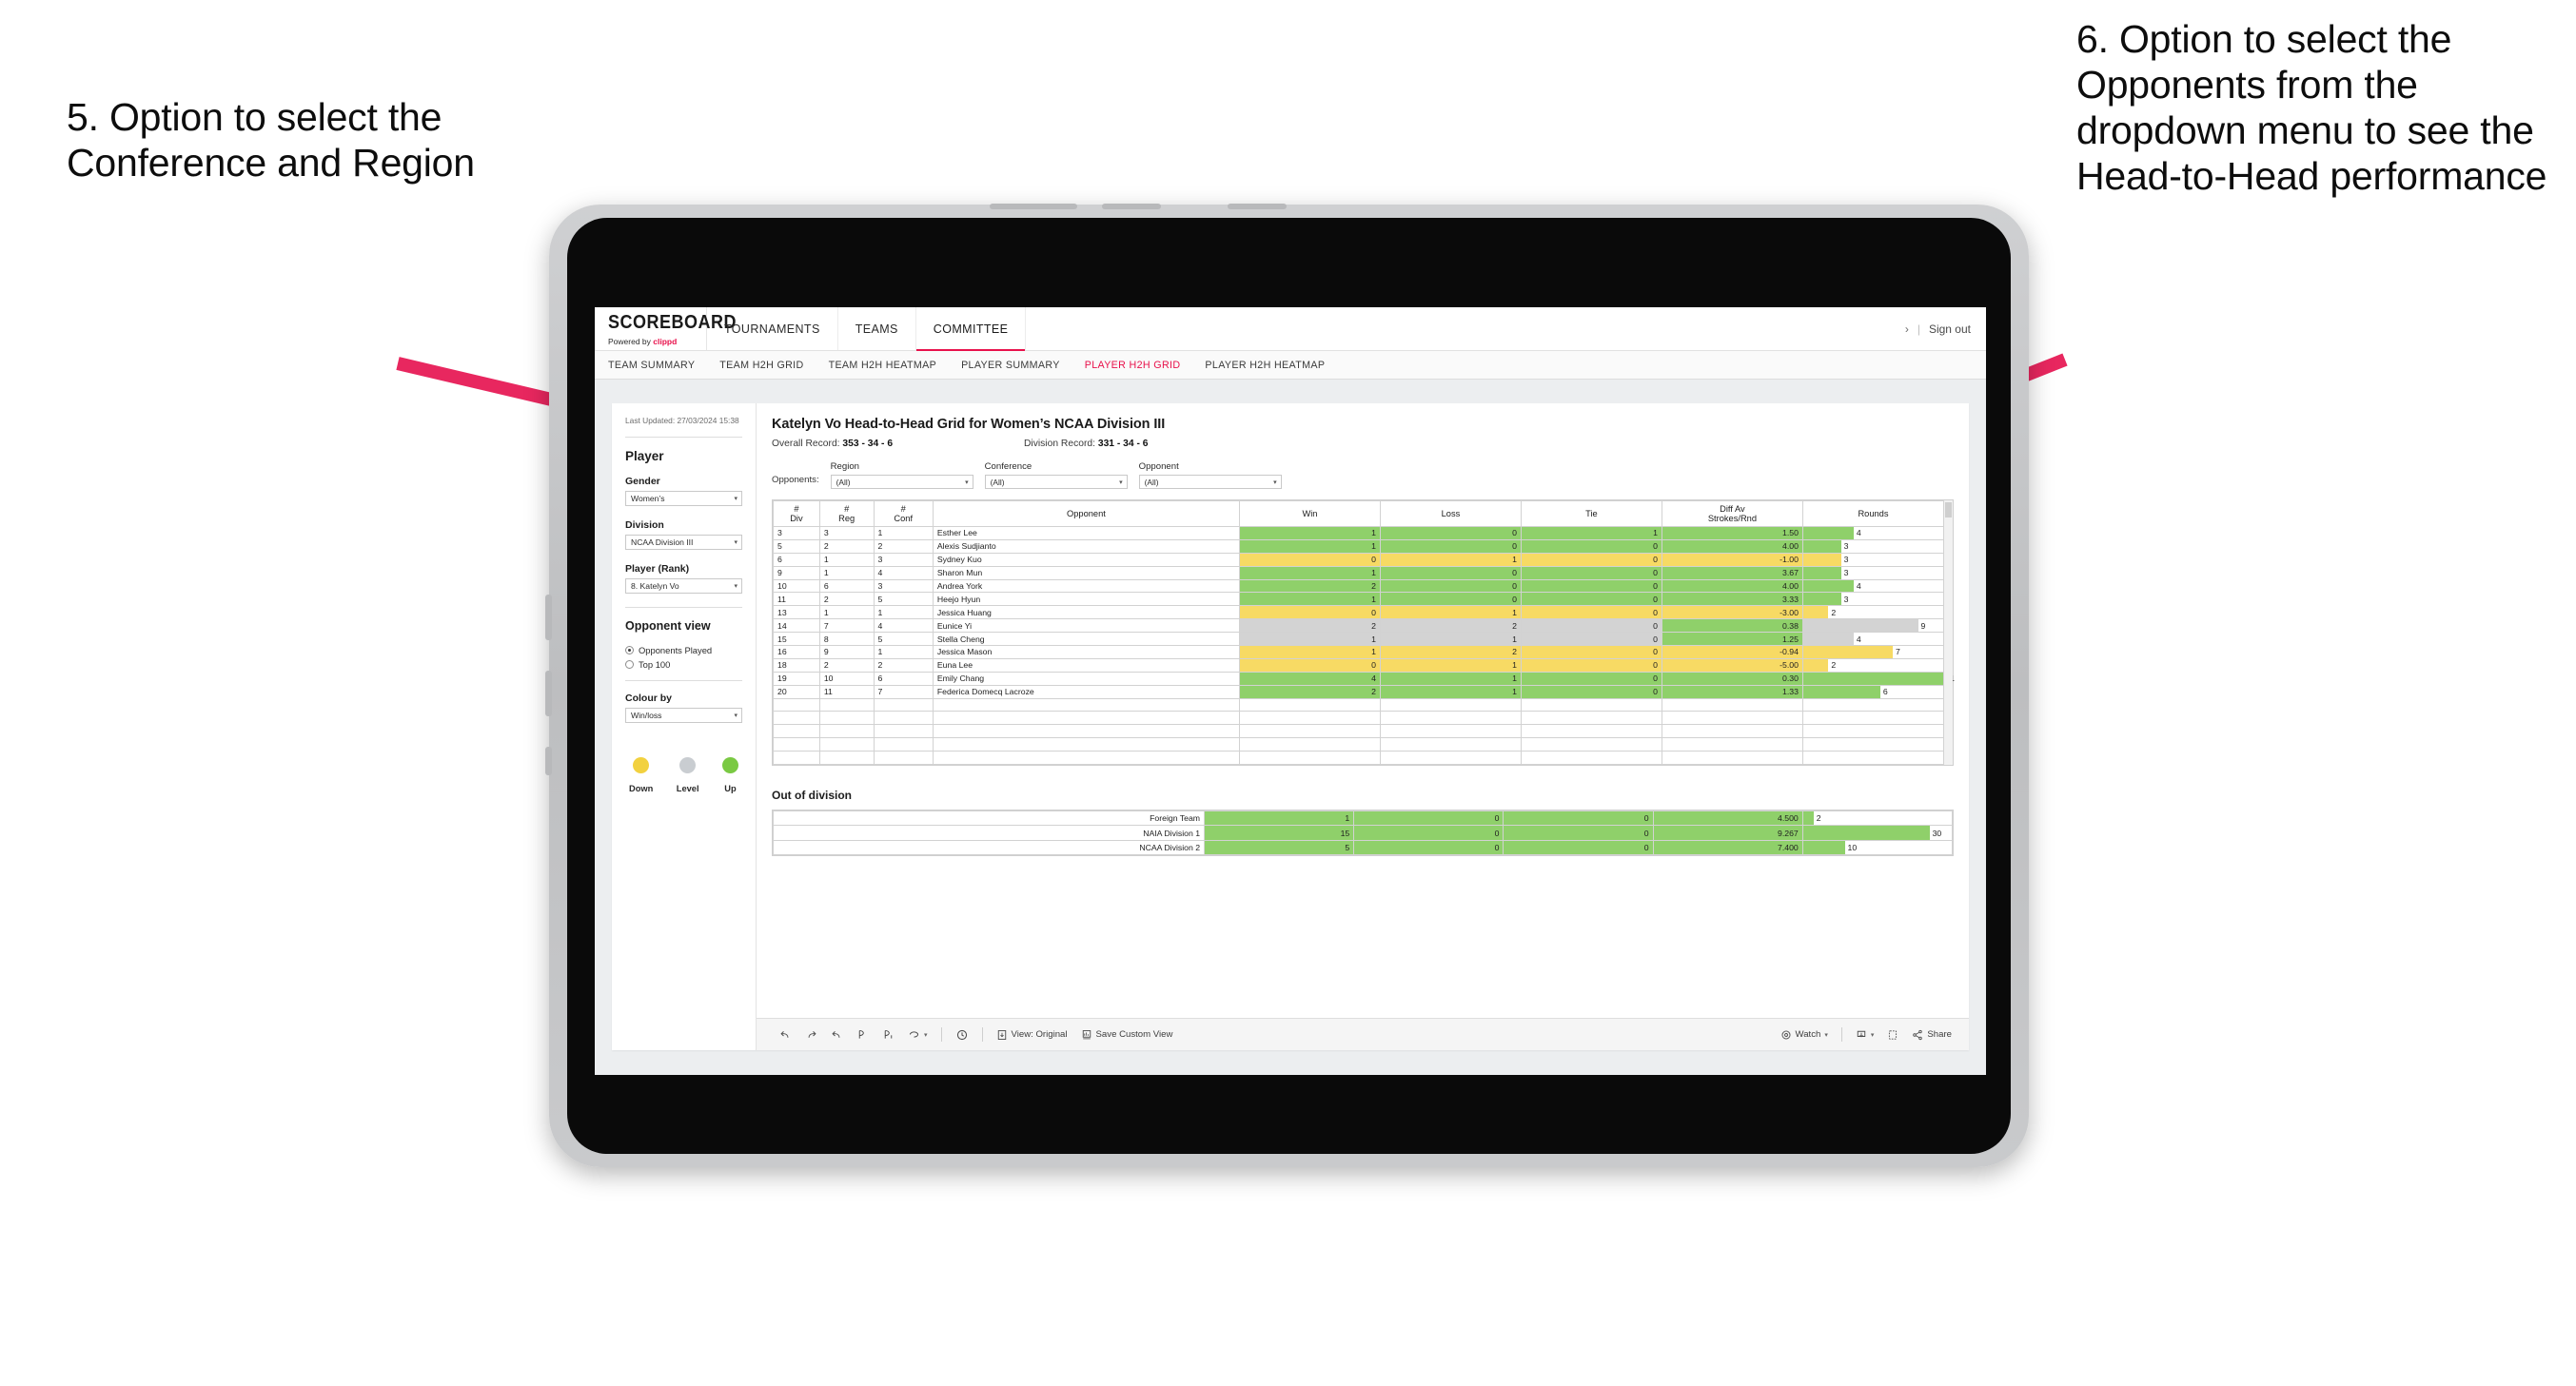 The image size is (2576, 1386). I want to click on cell-reg: 10, so click(846, 678).